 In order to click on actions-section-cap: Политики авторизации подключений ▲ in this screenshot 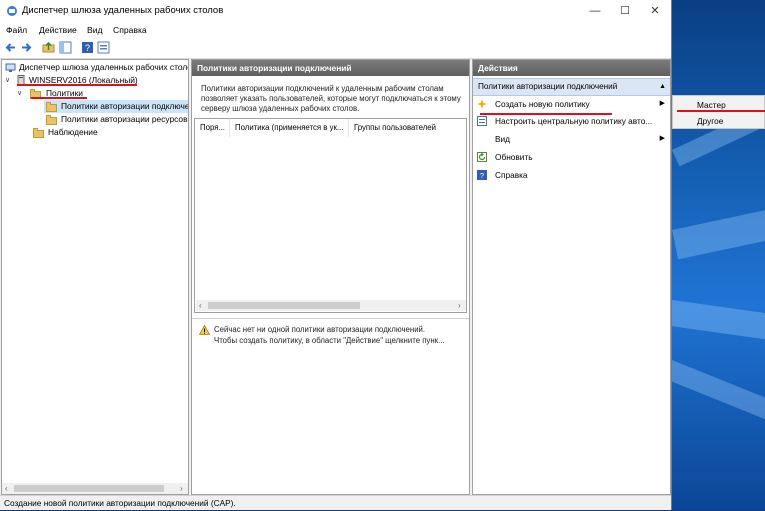, I will do `click(571, 87)`.